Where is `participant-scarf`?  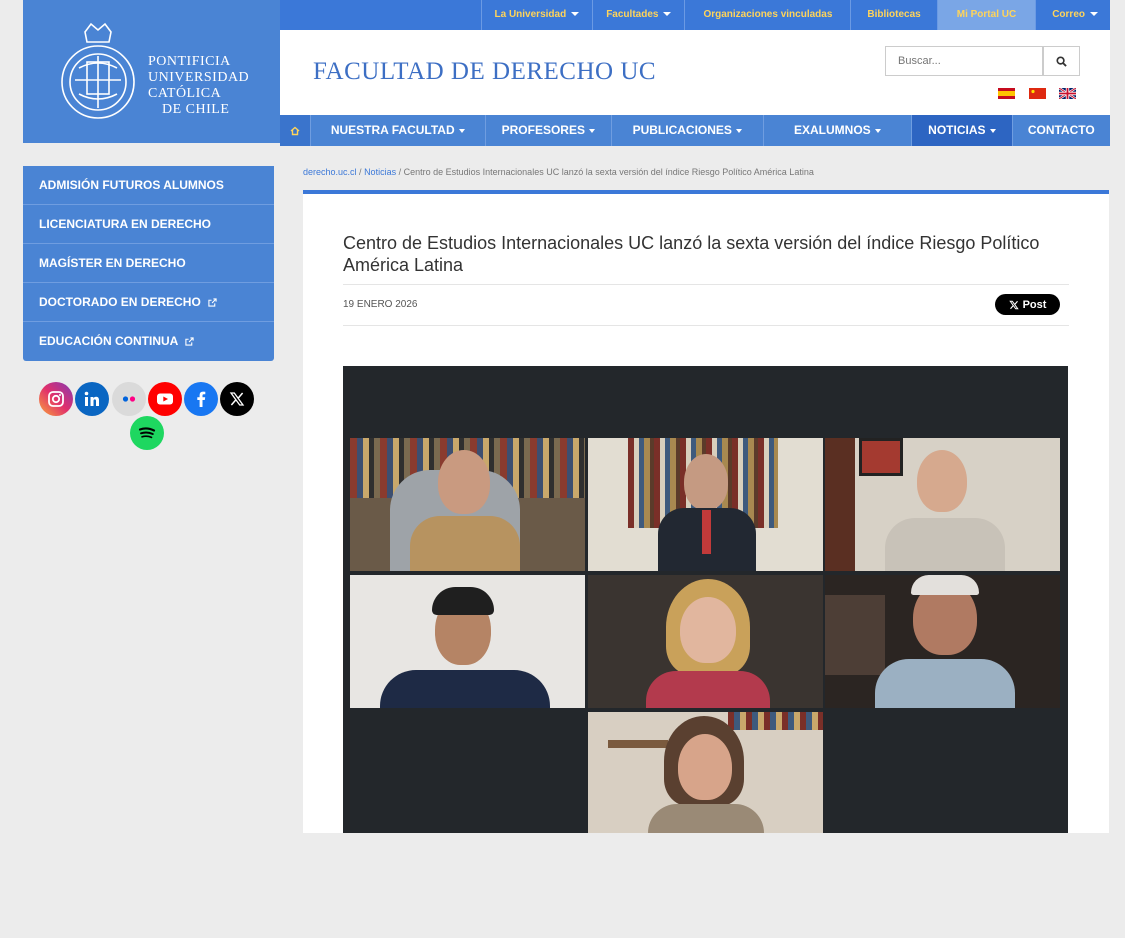
participant-scarf is located at coordinates (708, 689).